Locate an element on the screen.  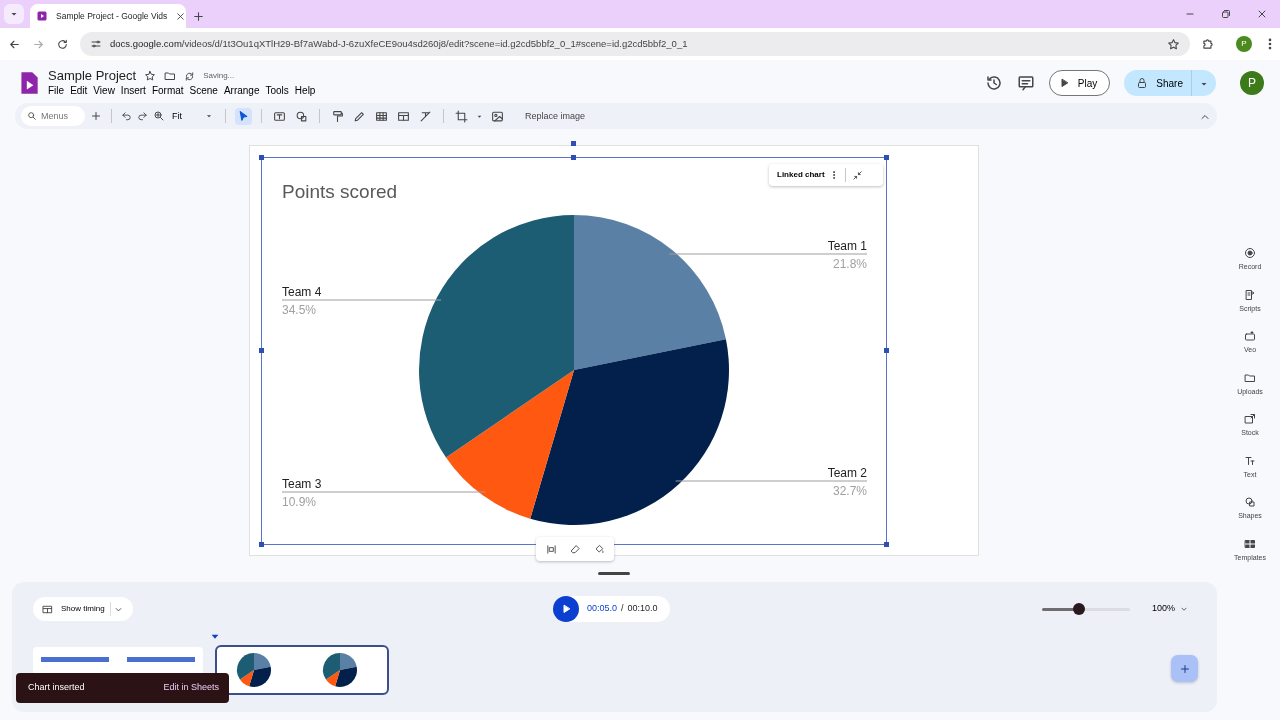
snackbar-message: Chart inserted is located at coordinates (56, 688).